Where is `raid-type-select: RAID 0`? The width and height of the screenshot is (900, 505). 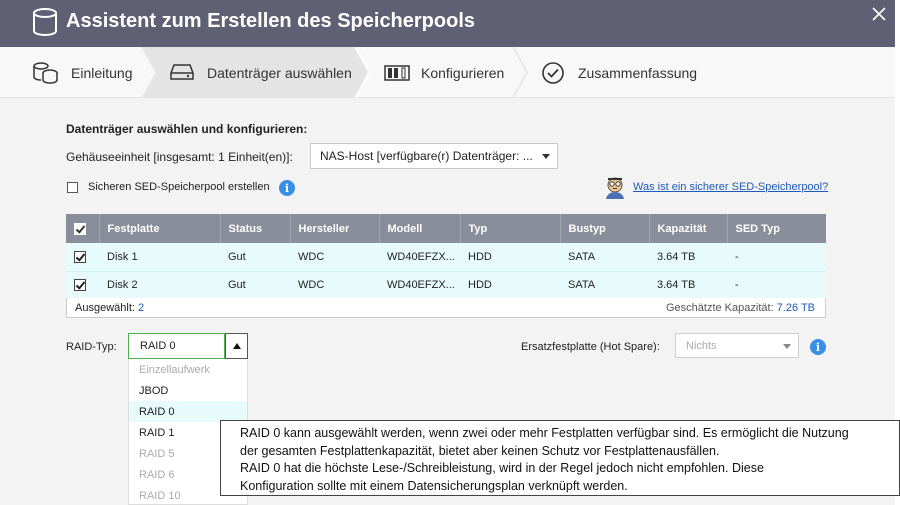
raid-type-select: RAID 0 is located at coordinates (176, 346).